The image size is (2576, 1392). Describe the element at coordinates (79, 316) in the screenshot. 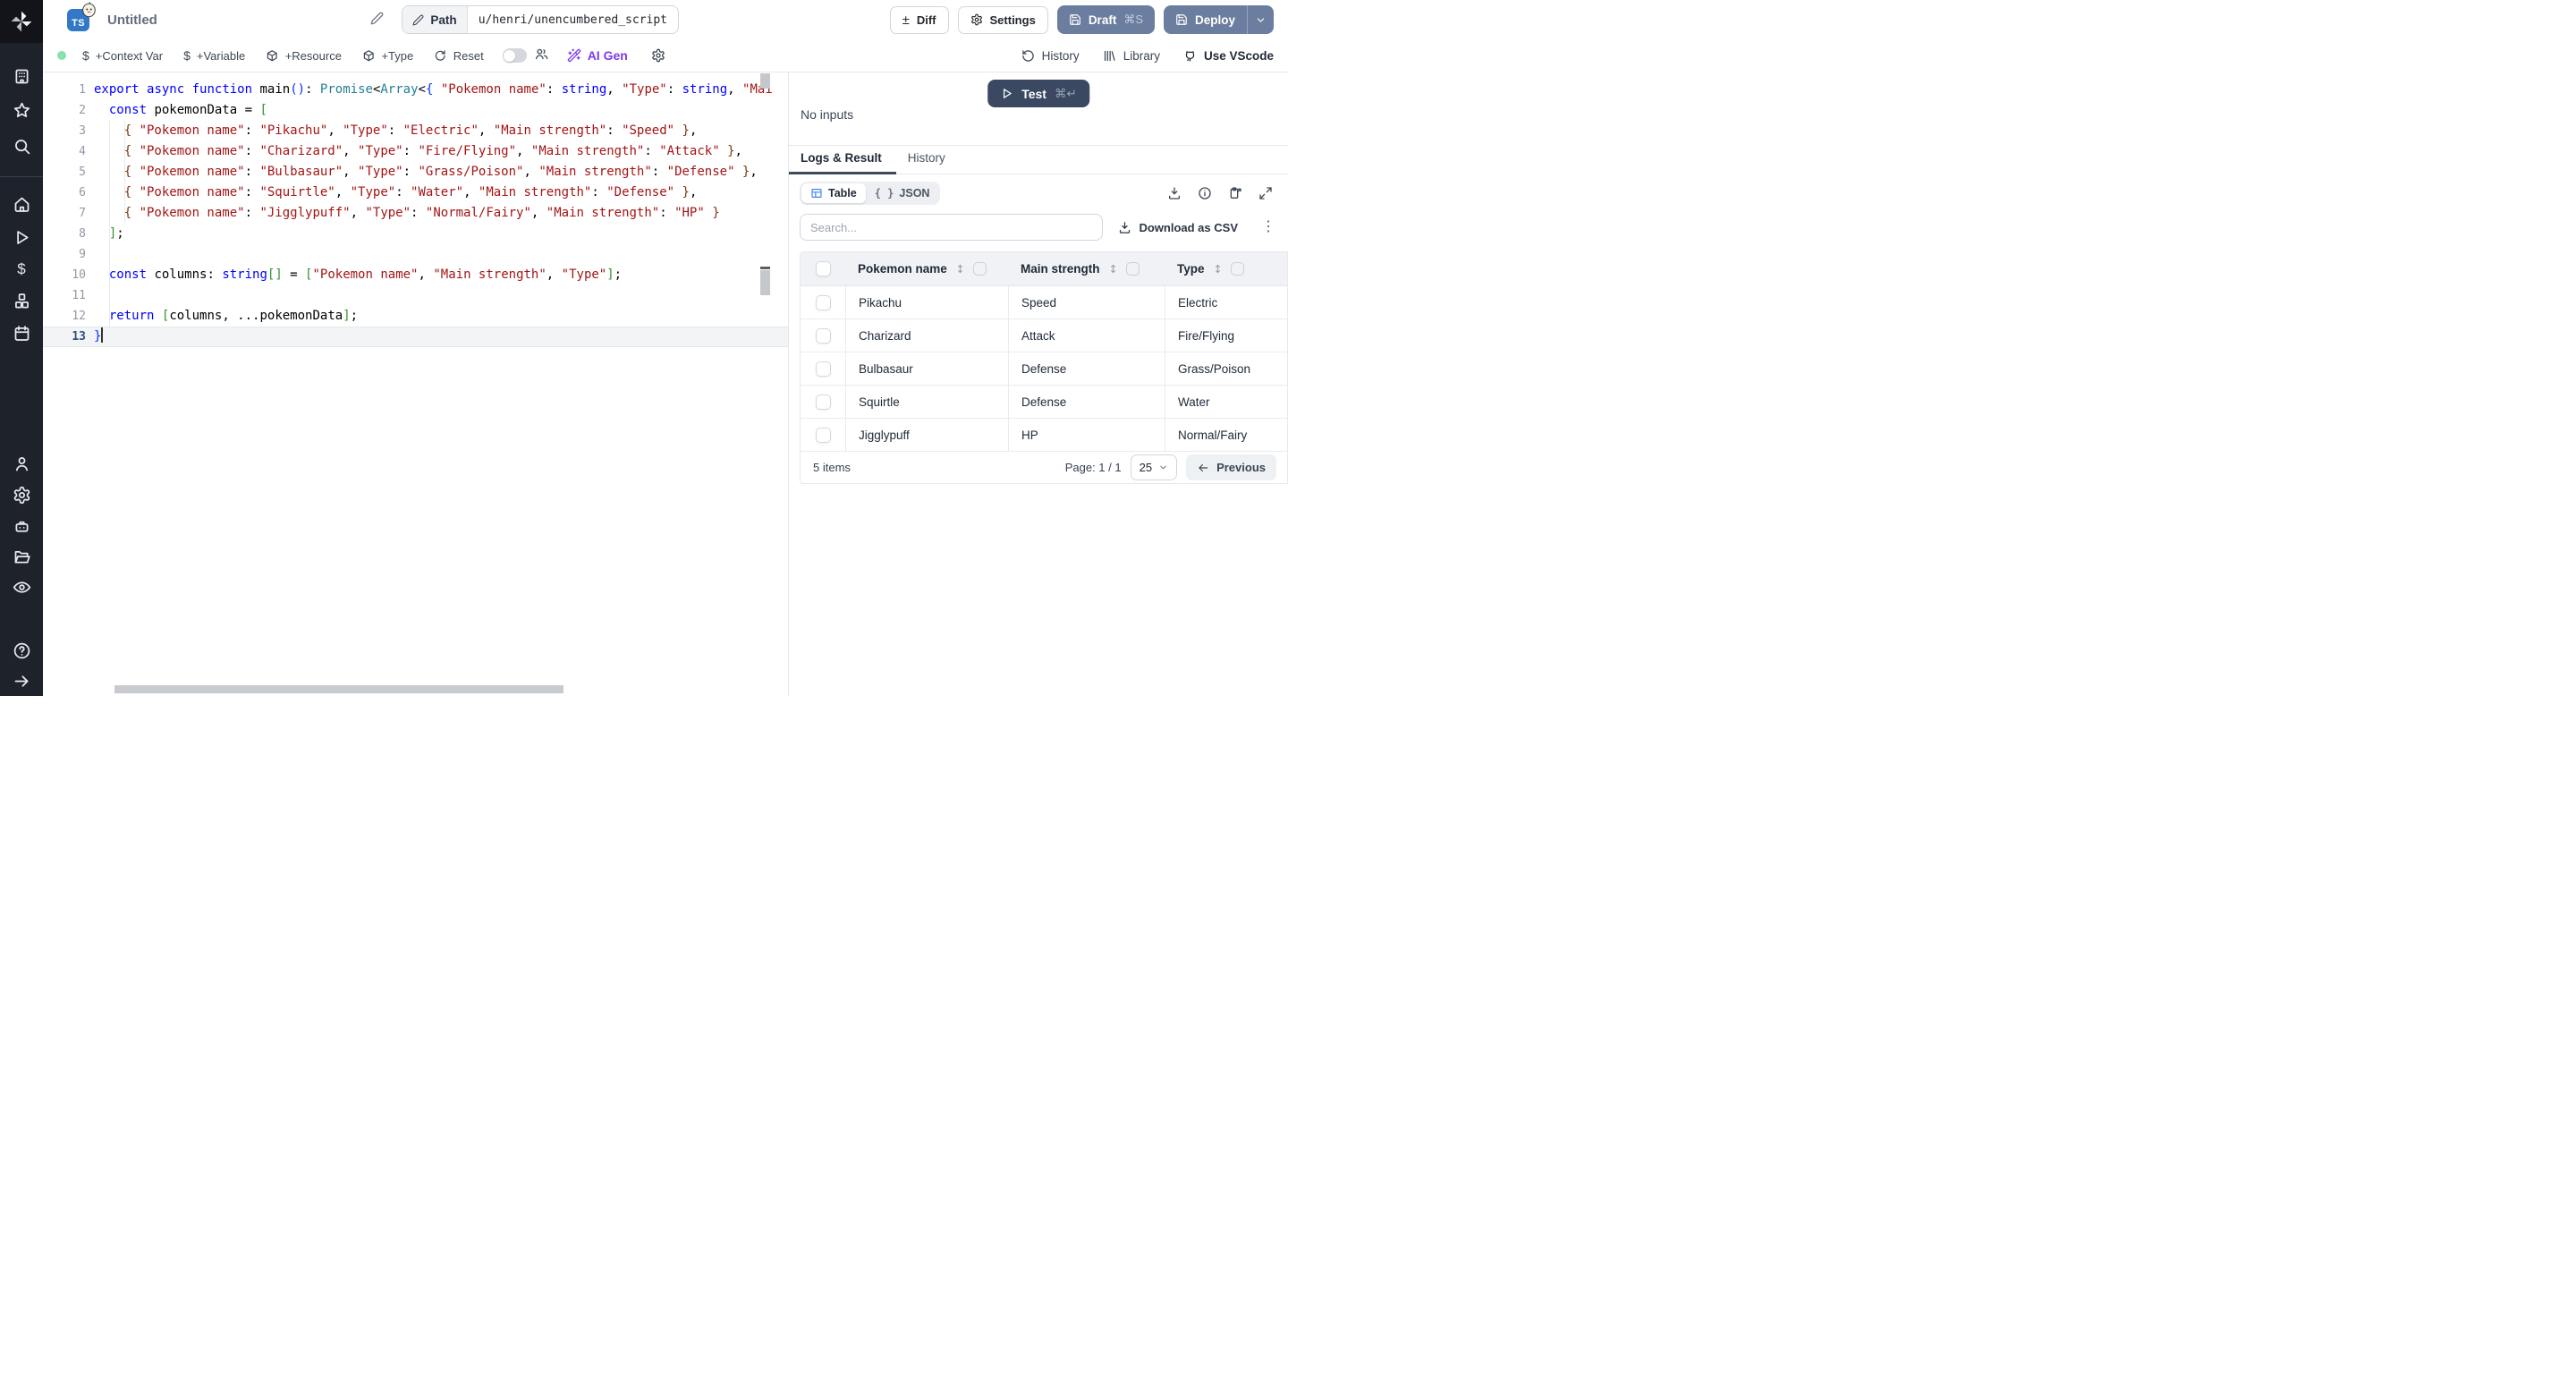

I see `line-number: 12` at that location.